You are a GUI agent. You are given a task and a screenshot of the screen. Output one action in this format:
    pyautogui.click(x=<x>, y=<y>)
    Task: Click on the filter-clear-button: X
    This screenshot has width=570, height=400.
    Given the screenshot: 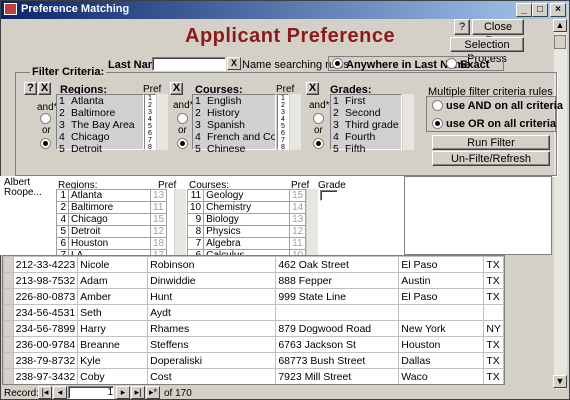 What is the action you would take?
    pyautogui.click(x=44, y=88)
    